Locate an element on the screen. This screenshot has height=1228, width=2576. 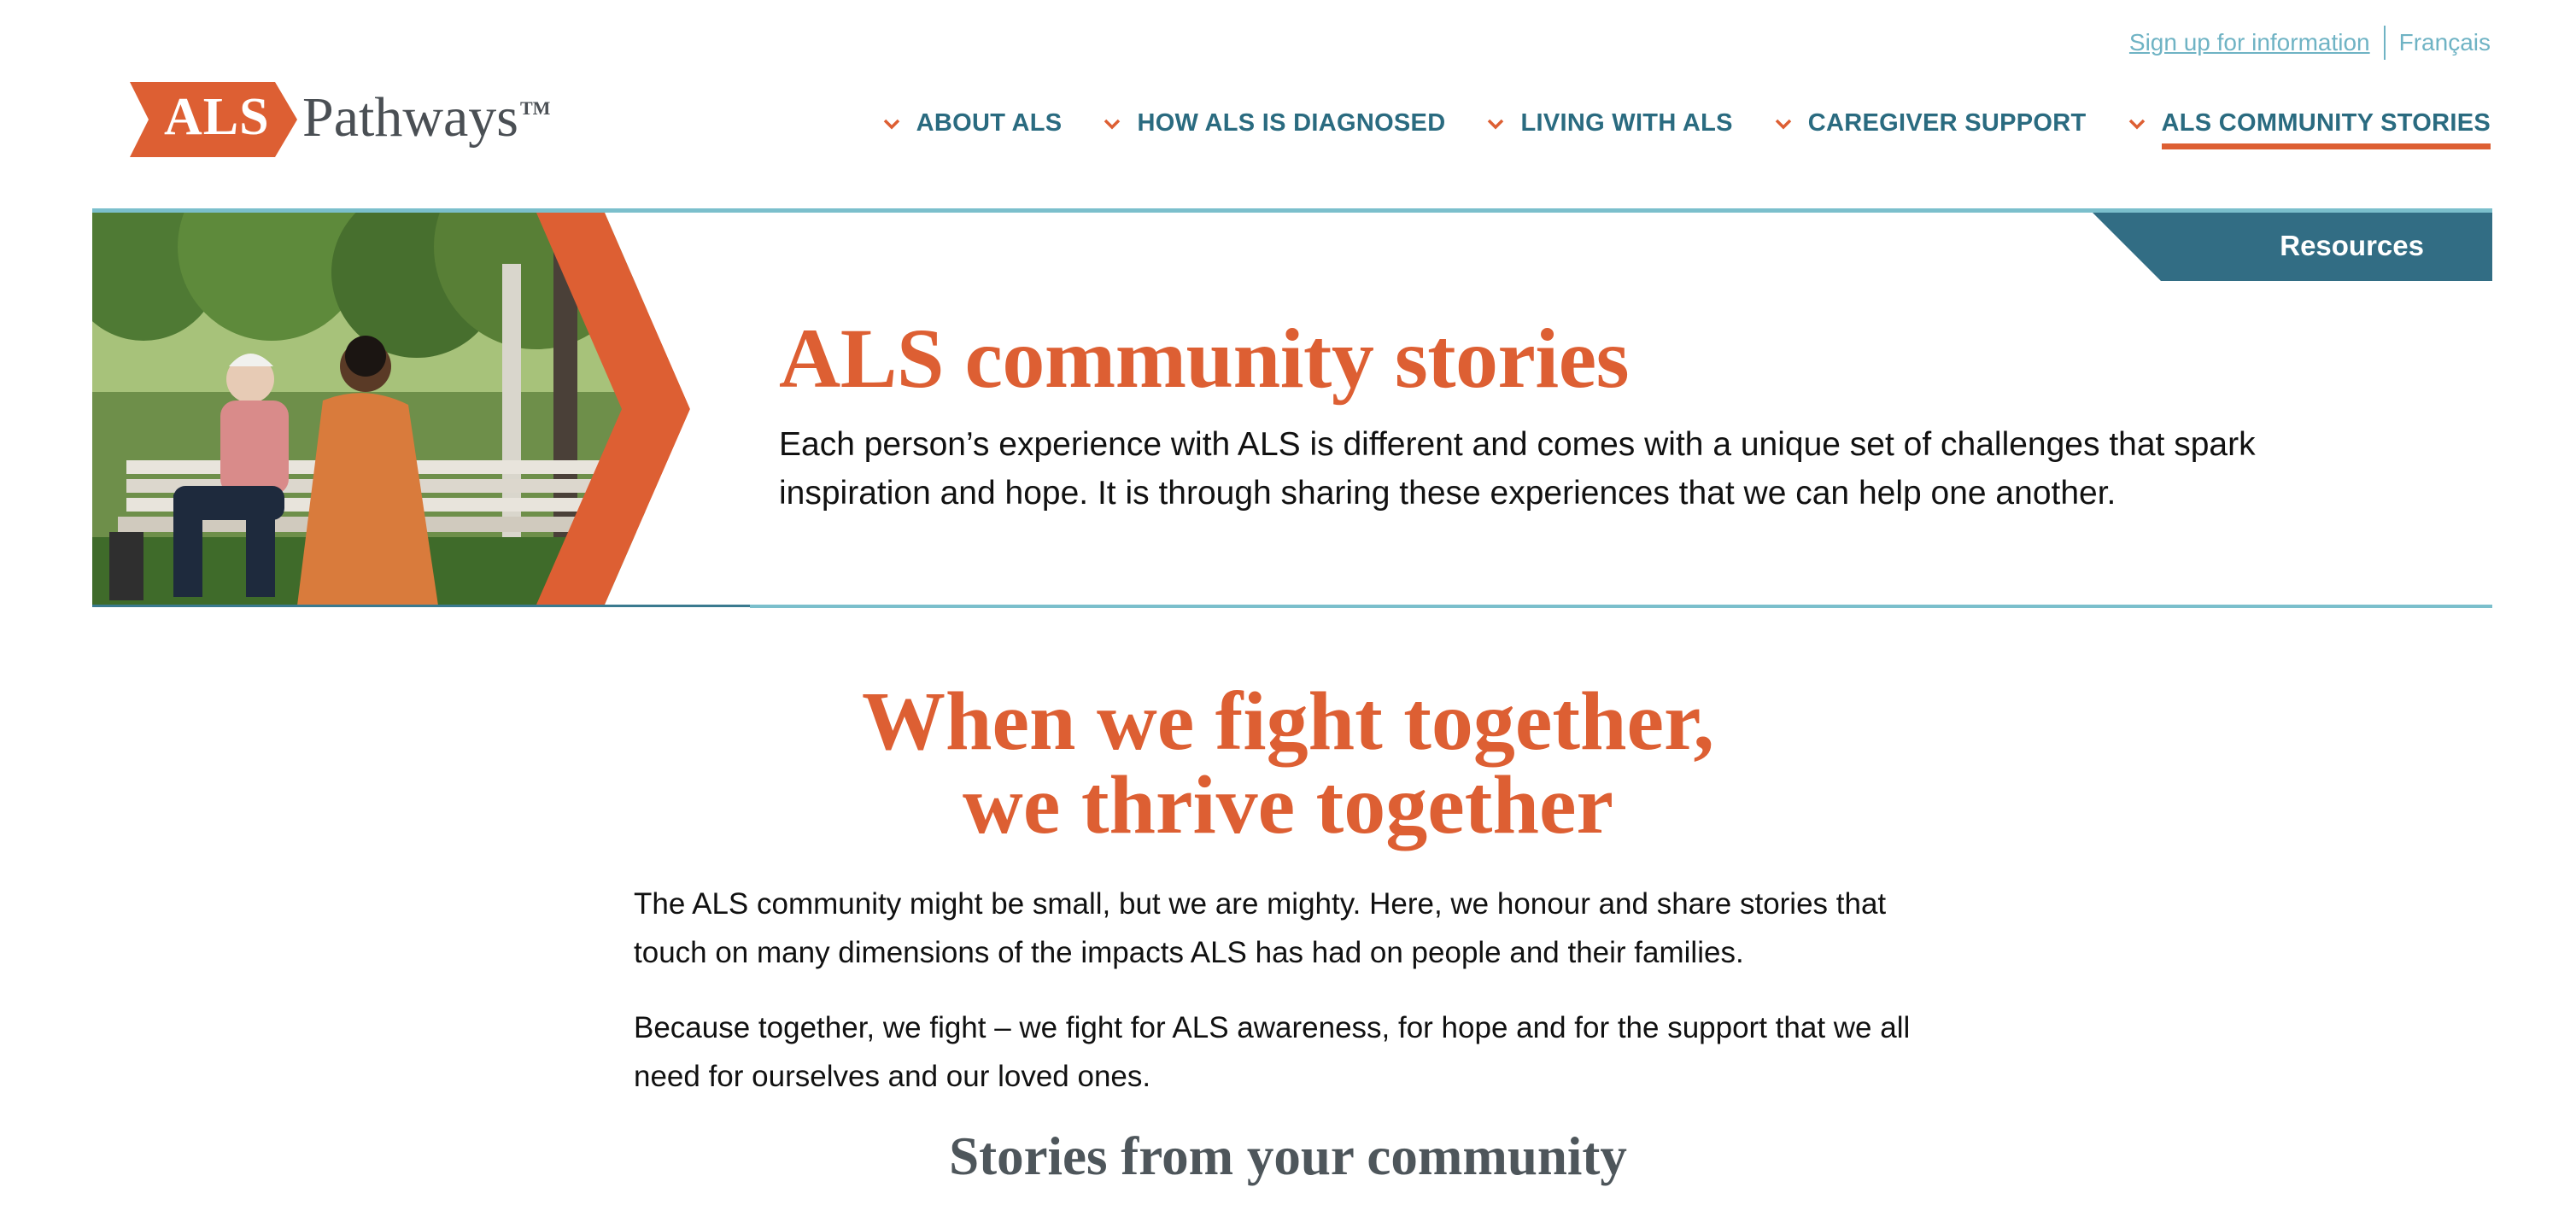
nav-label: ABOUT ALS is located at coordinates (989, 123).